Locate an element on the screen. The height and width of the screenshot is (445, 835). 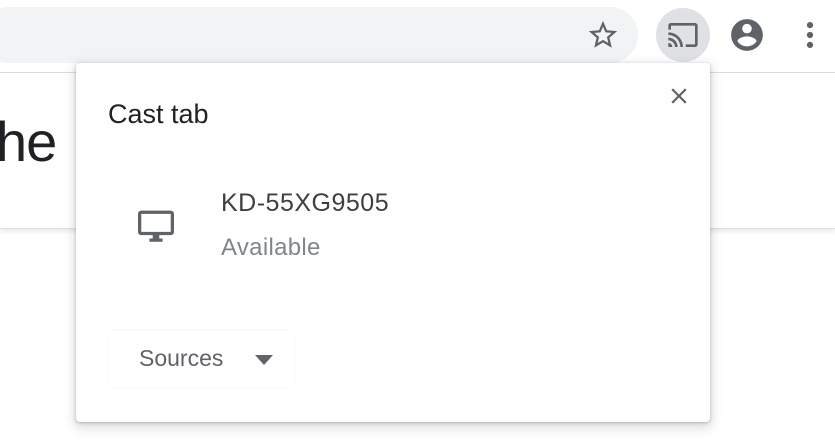
tv-icon is located at coordinates (156, 226).